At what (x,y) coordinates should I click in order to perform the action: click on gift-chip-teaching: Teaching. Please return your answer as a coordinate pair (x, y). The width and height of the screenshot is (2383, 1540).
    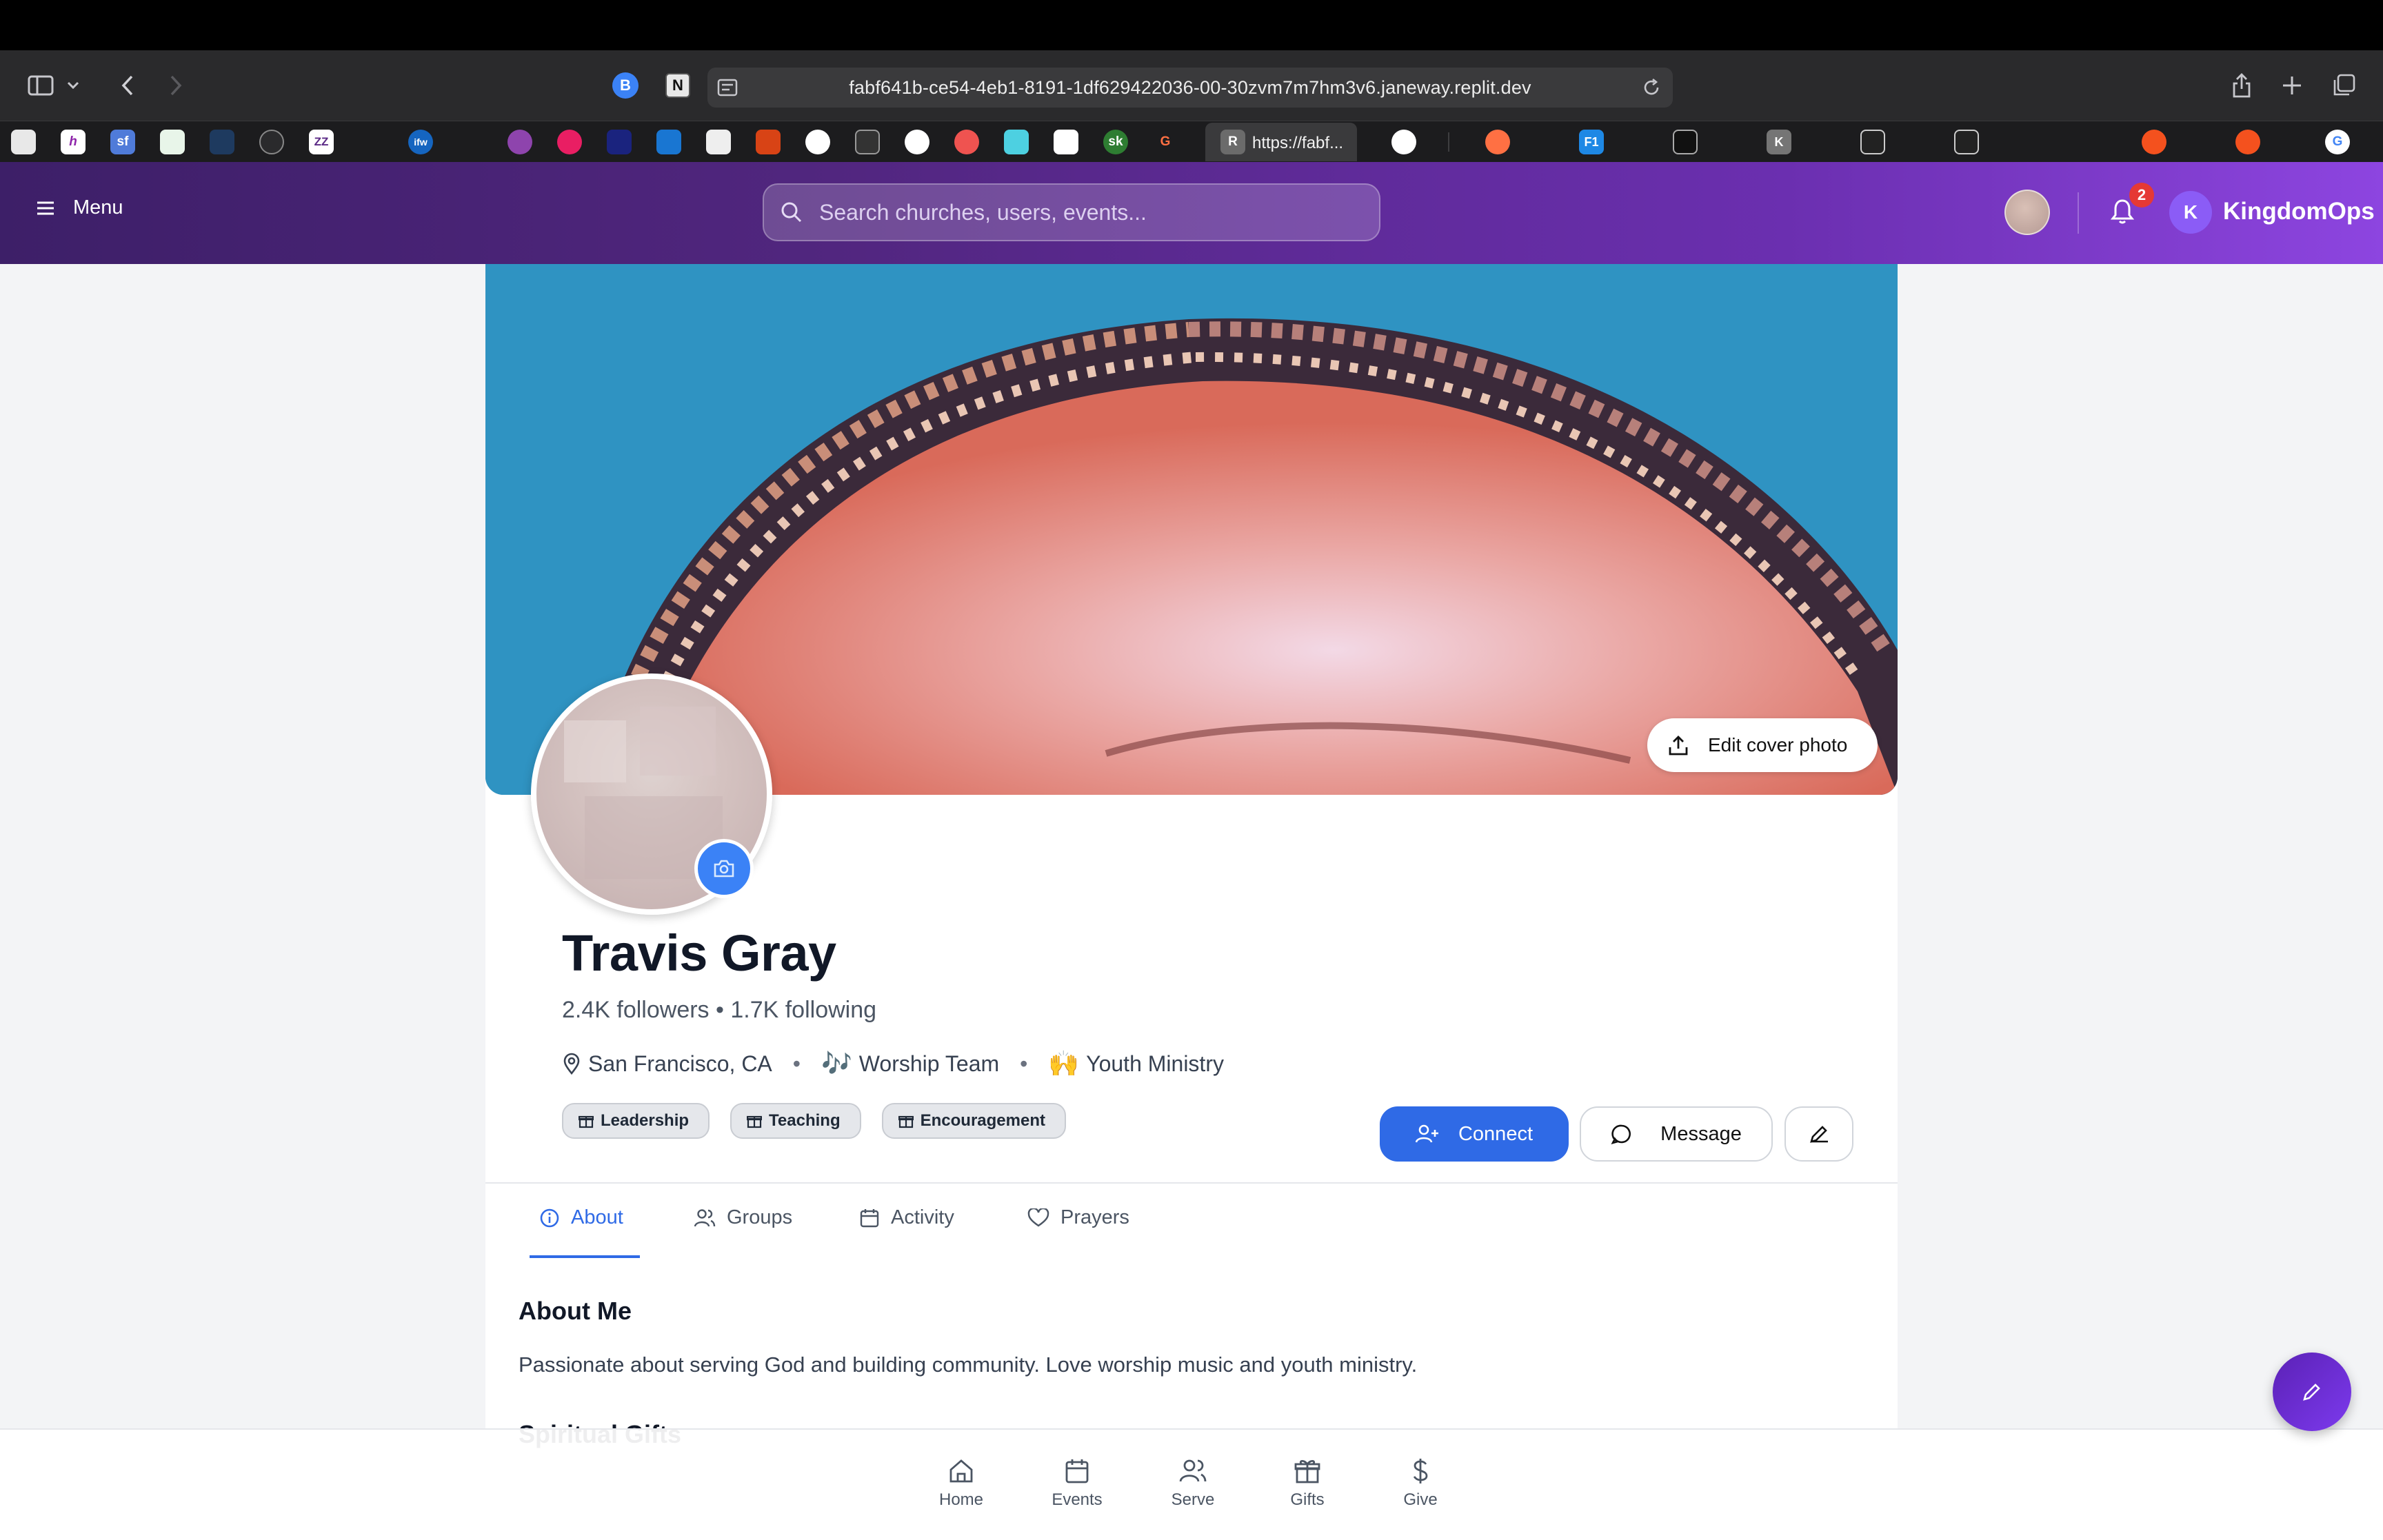
    Looking at the image, I should click on (795, 1121).